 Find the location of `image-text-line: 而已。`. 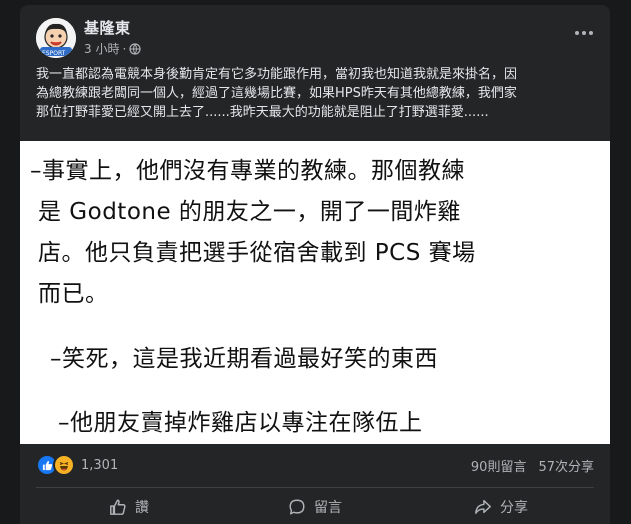

image-text-line: 而已。 is located at coordinates (73, 294).